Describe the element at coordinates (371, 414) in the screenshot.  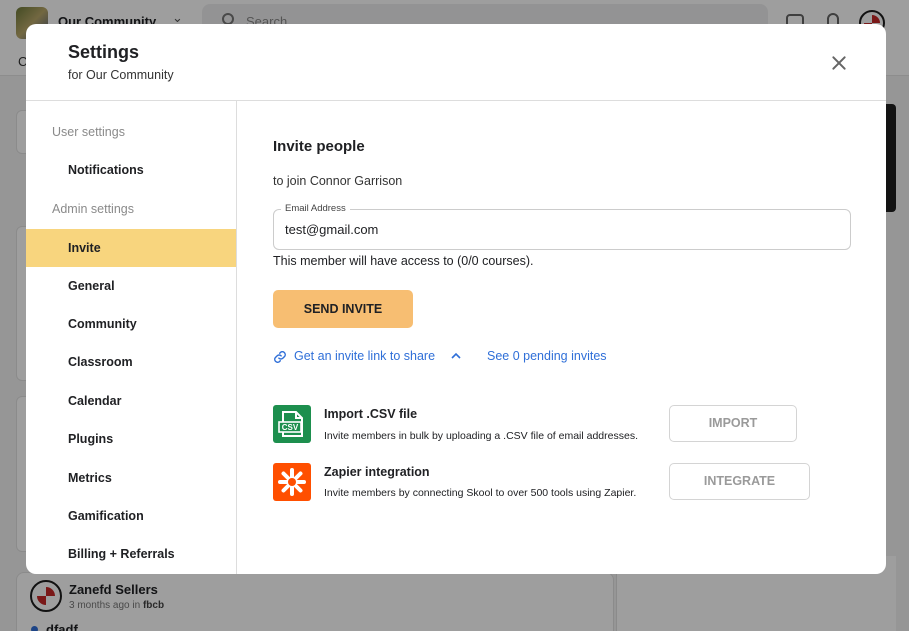
I see `integration-title: Import .CSV file` at that location.